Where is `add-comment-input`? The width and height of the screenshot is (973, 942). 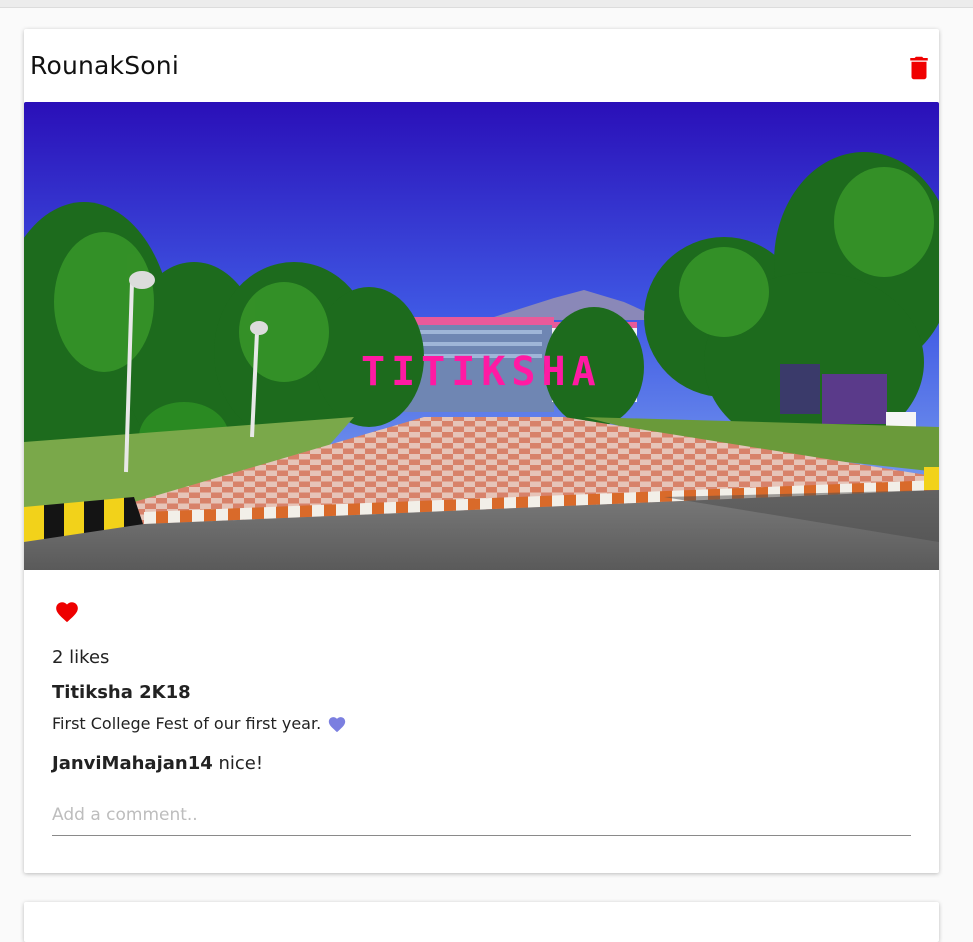
add-comment-input is located at coordinates (481, 815).